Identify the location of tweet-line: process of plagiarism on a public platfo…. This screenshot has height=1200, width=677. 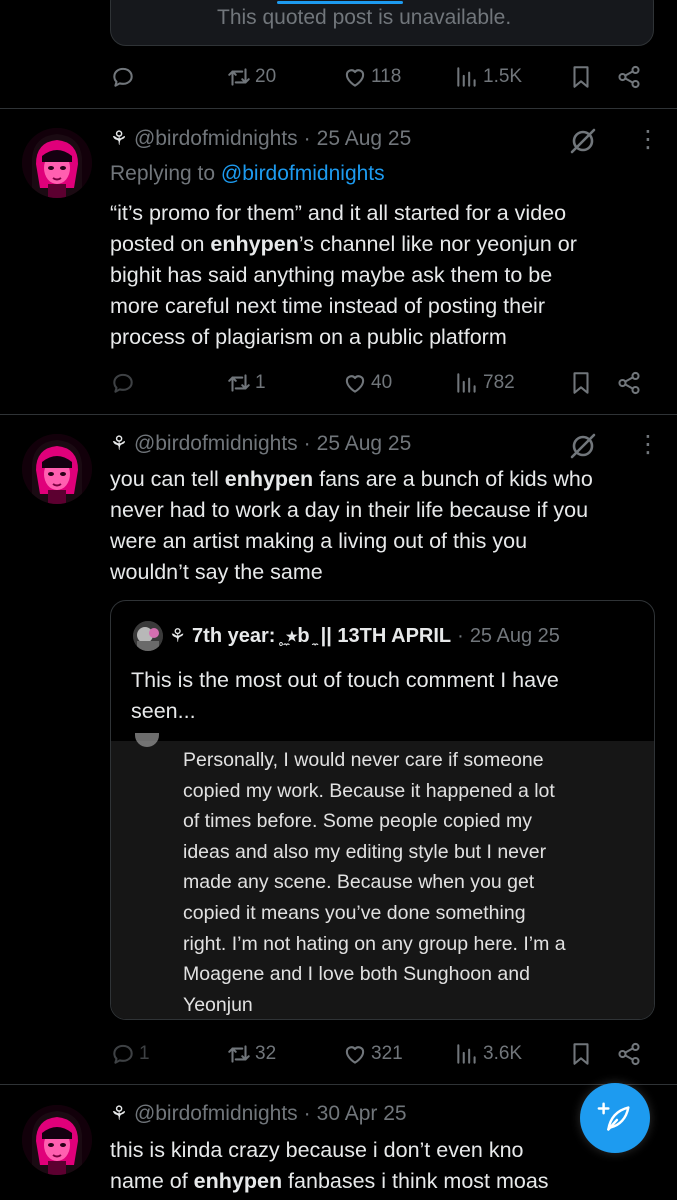
(308, 337).